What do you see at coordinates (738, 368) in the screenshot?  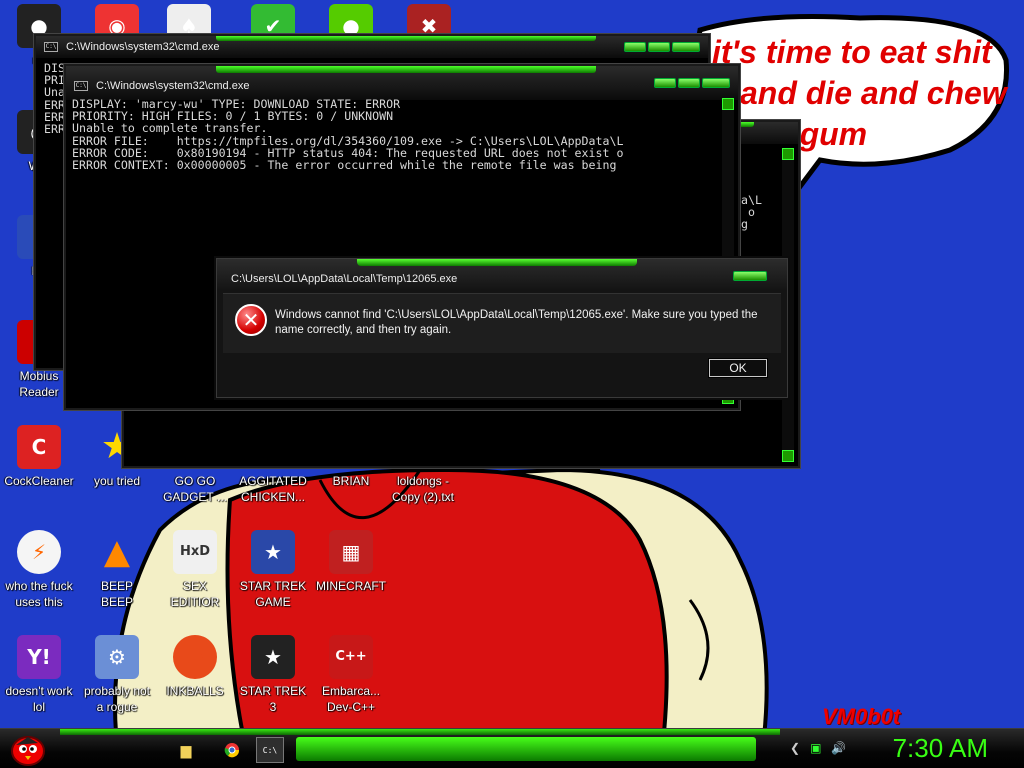 I see `ok-button: OK` at bounding box center [738, 368].